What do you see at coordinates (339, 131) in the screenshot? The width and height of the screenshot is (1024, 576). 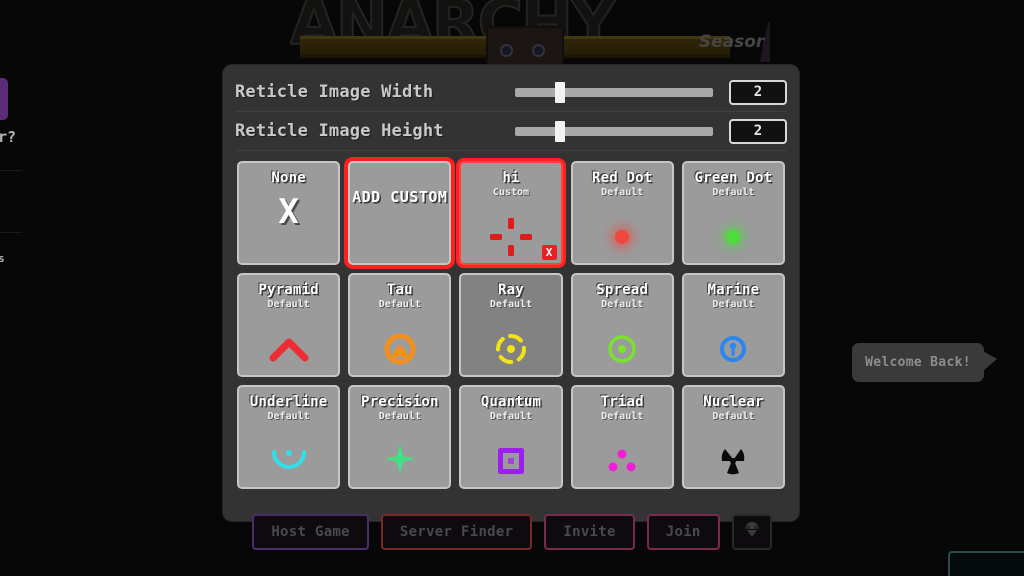 I see `slider-label-1: Reticle Image Height` at bounding box center [339, 131].